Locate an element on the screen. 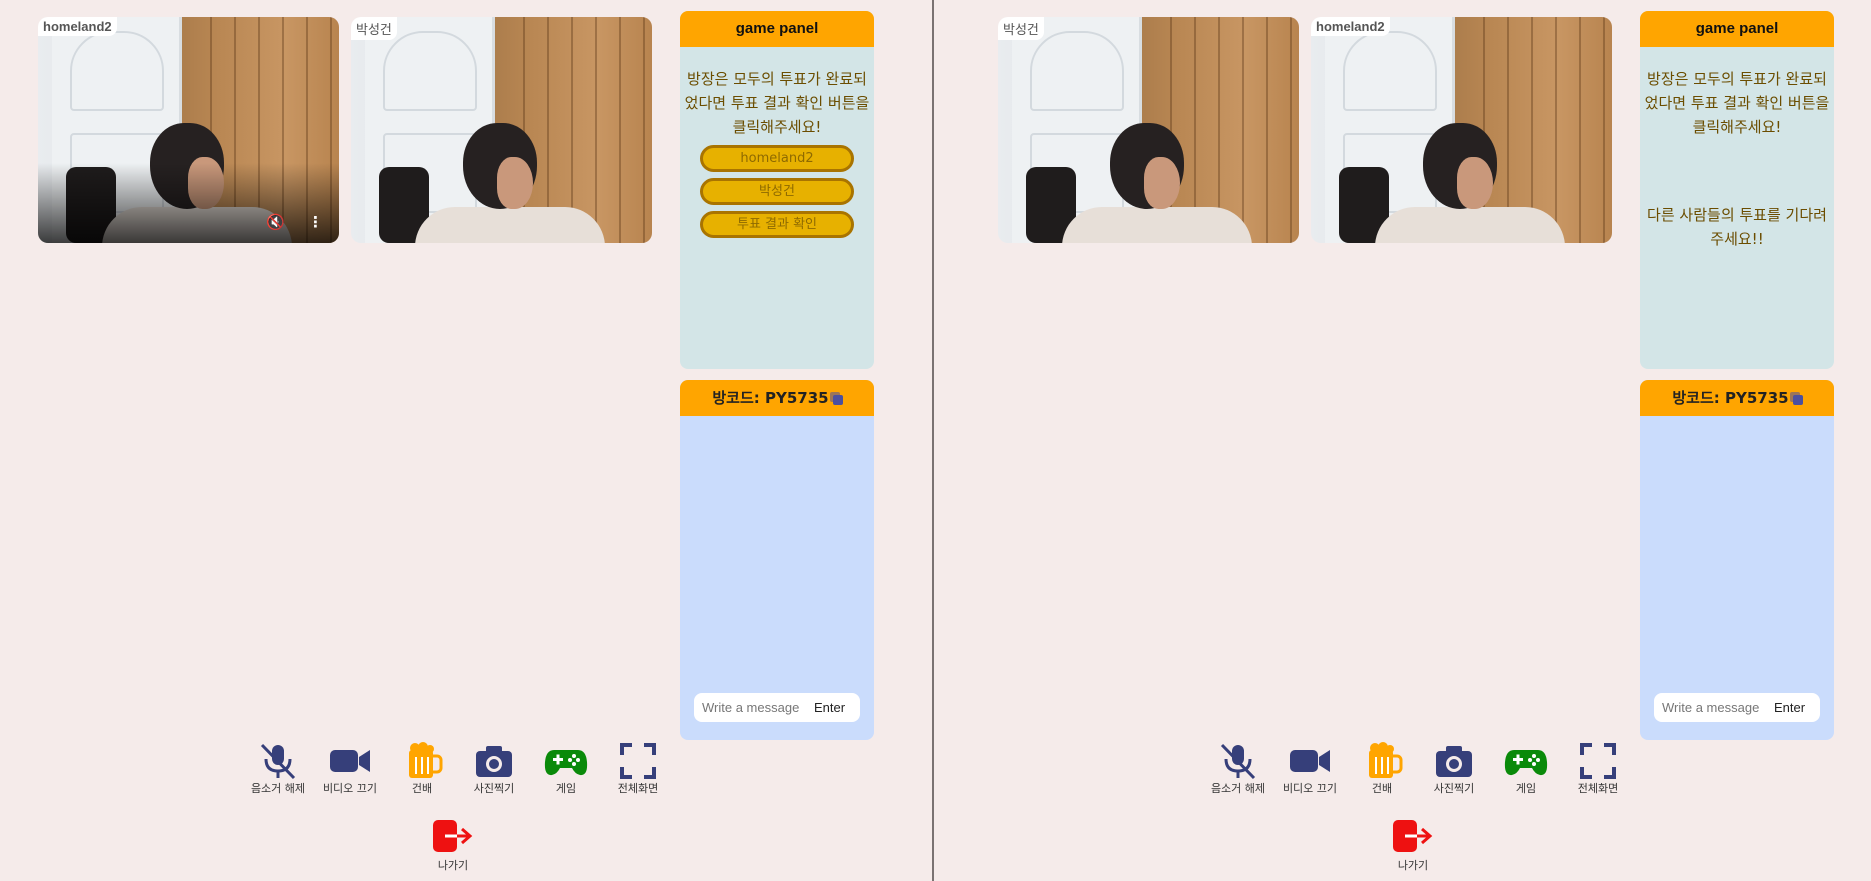  vote-button-park: 박성건 is located at coordinates (777, 191).